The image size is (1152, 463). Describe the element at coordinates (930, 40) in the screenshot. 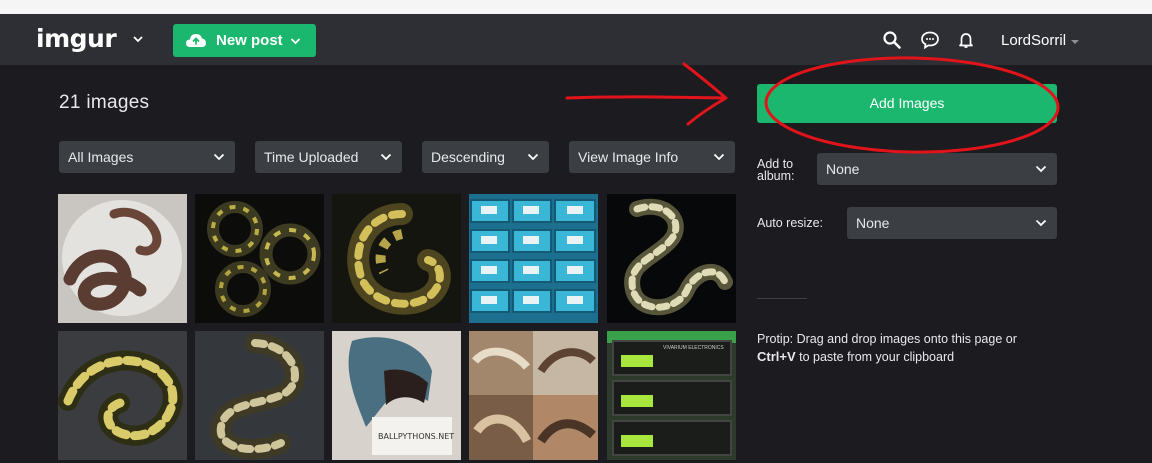

I see `chat-icon` at that location.